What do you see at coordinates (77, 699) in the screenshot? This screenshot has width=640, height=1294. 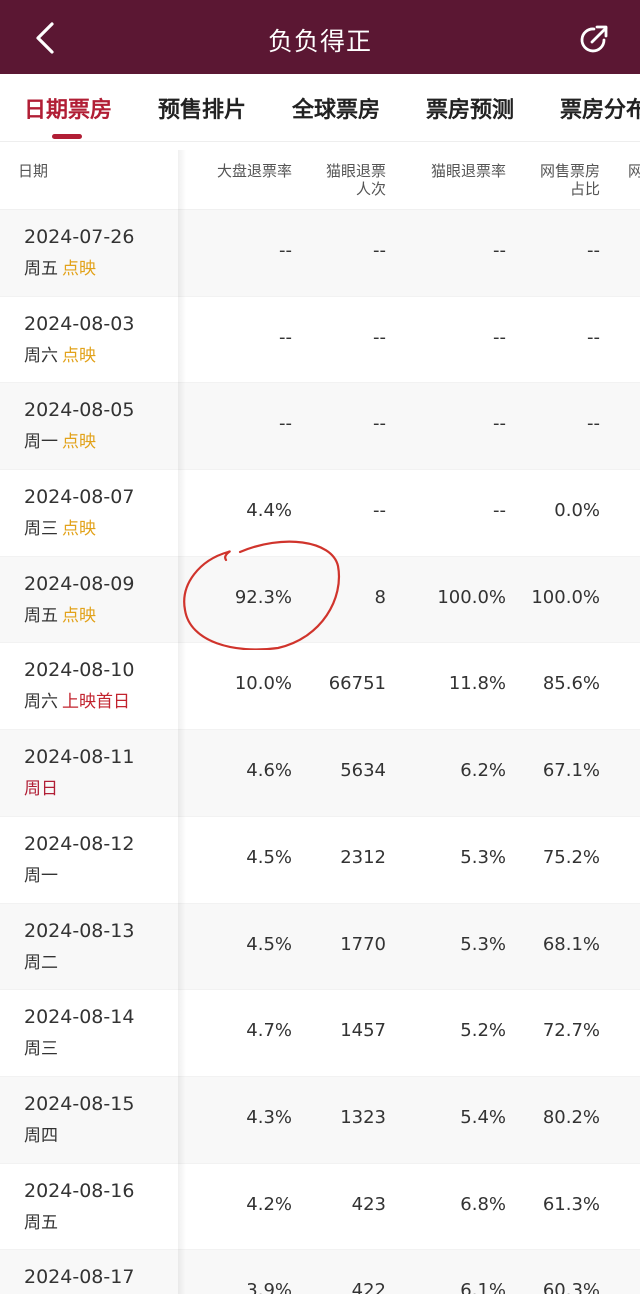 I see `row-weekday: 周六 上映首日` at bounding box center [77, 699].